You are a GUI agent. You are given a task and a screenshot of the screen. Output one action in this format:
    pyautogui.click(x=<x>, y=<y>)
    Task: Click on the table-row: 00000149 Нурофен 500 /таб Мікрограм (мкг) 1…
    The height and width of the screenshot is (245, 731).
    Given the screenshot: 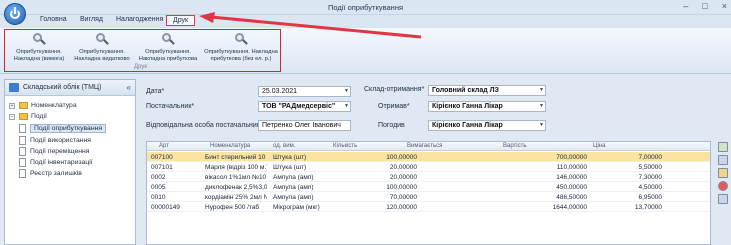 What is the action you would take?
    pyautogui.click(x=428, y=207)
    